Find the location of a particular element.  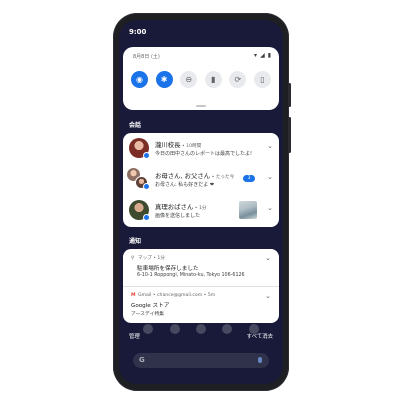

signal-icon: ◢ is located at coordinates (262, 55).